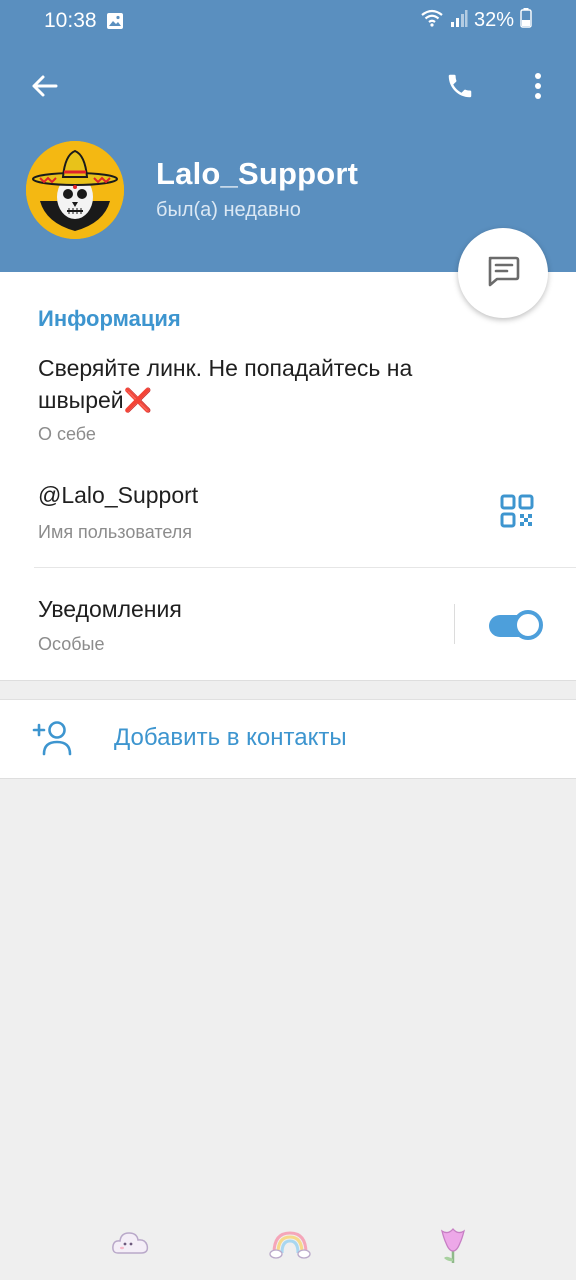 The image size is (576, 1280). I want to click on battery-percent: 32%, so click(493, 20).